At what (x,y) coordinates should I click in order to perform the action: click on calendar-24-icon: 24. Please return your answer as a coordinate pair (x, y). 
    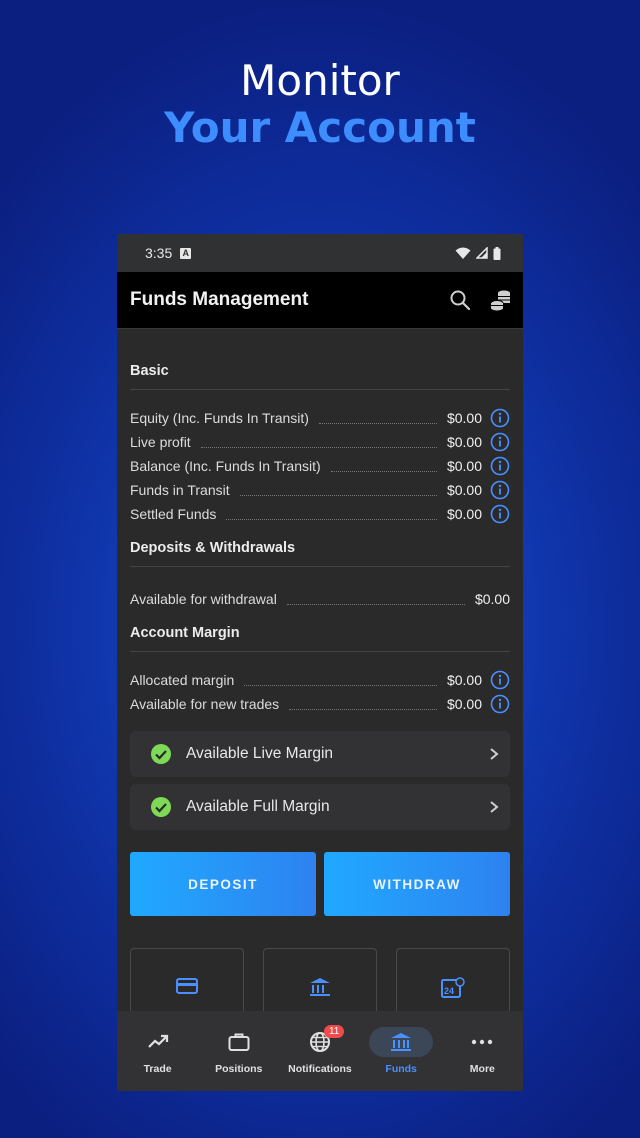
    Looking at the image, I should click on (453, 987).